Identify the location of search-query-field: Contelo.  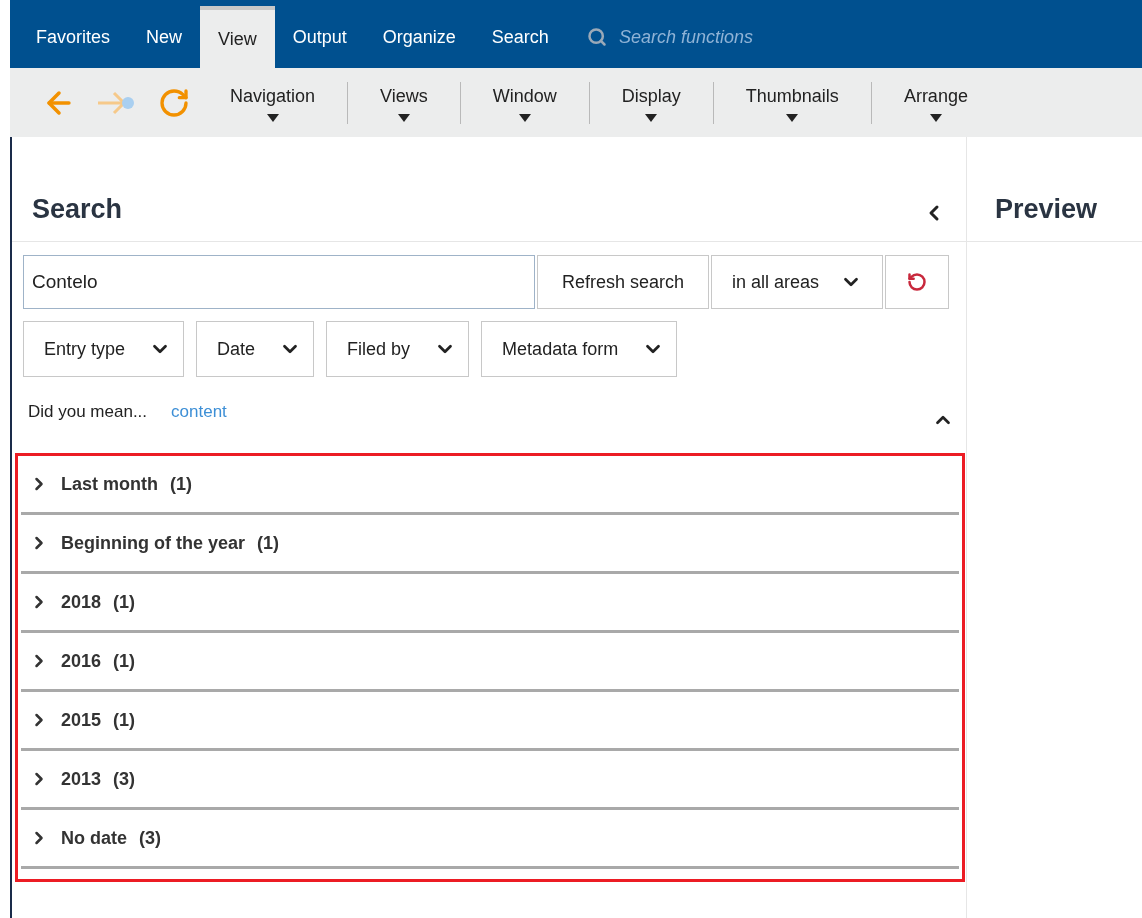
(279, 282).